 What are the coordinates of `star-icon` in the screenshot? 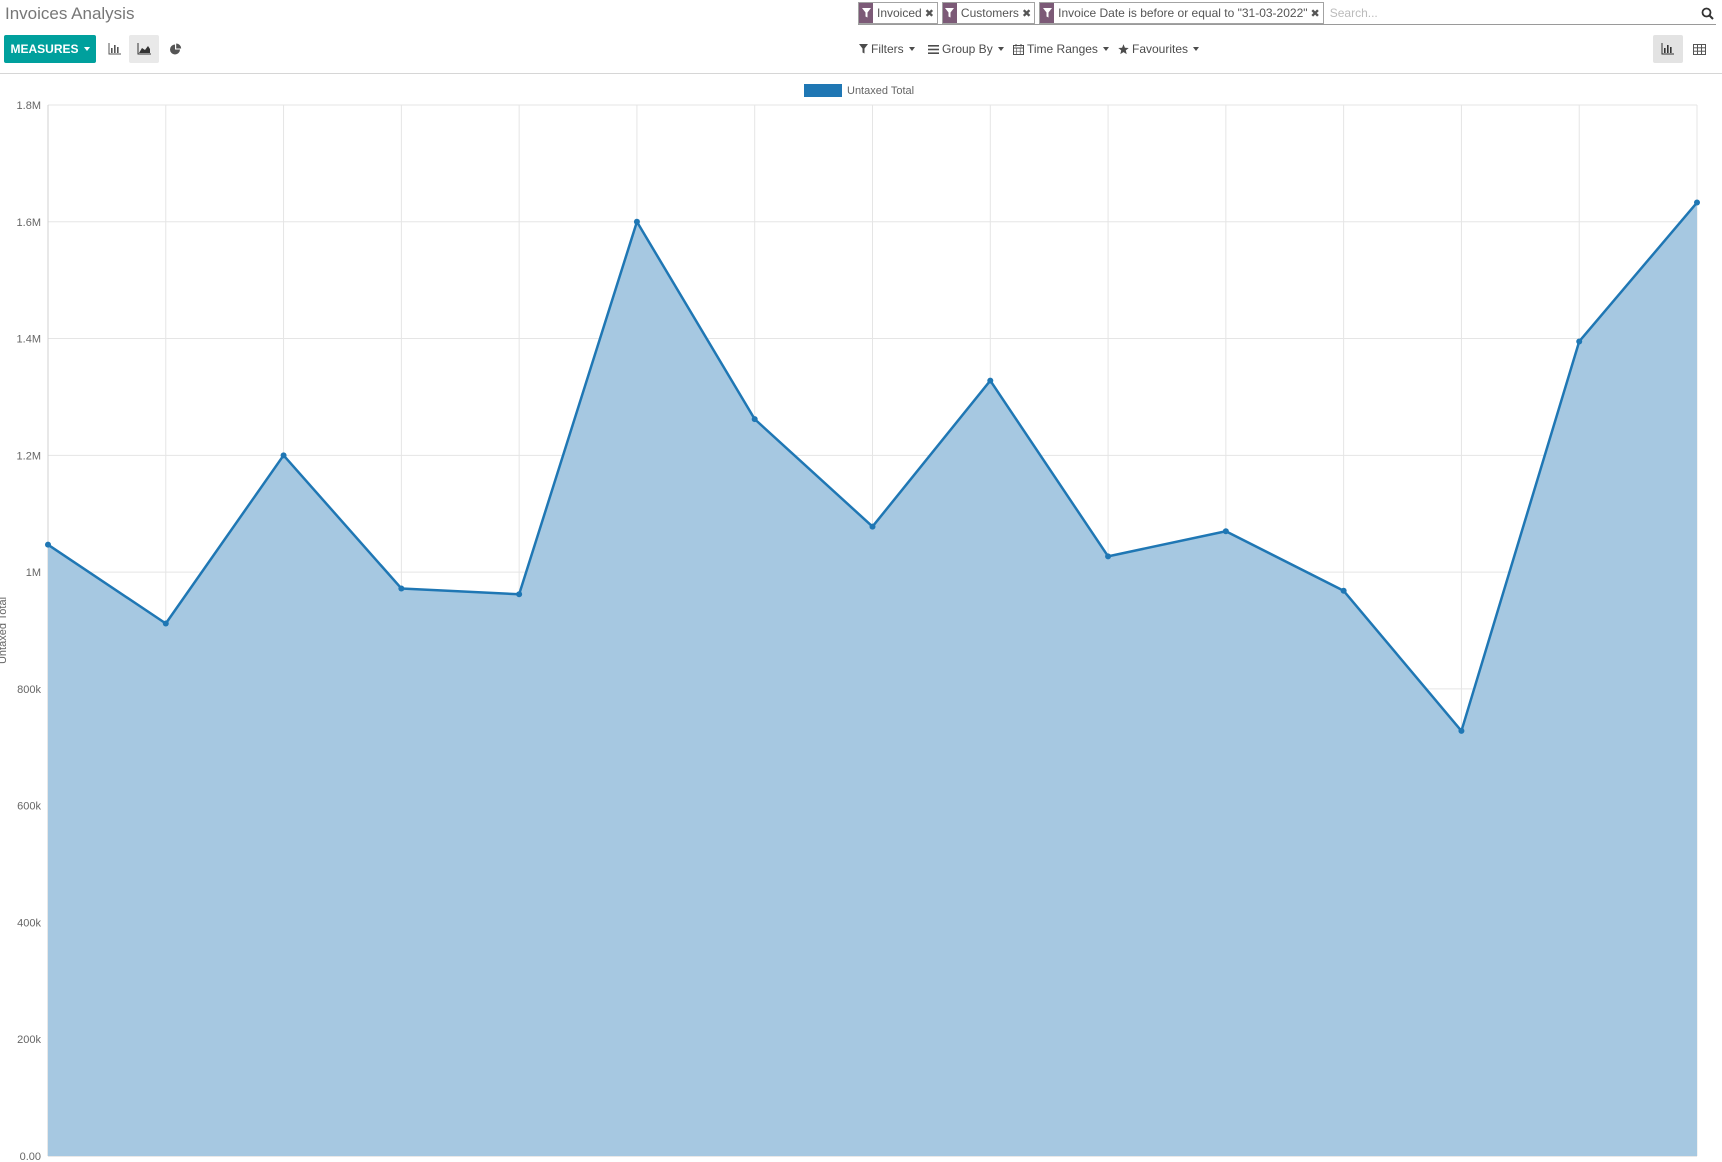 It's located at (1123, 49).